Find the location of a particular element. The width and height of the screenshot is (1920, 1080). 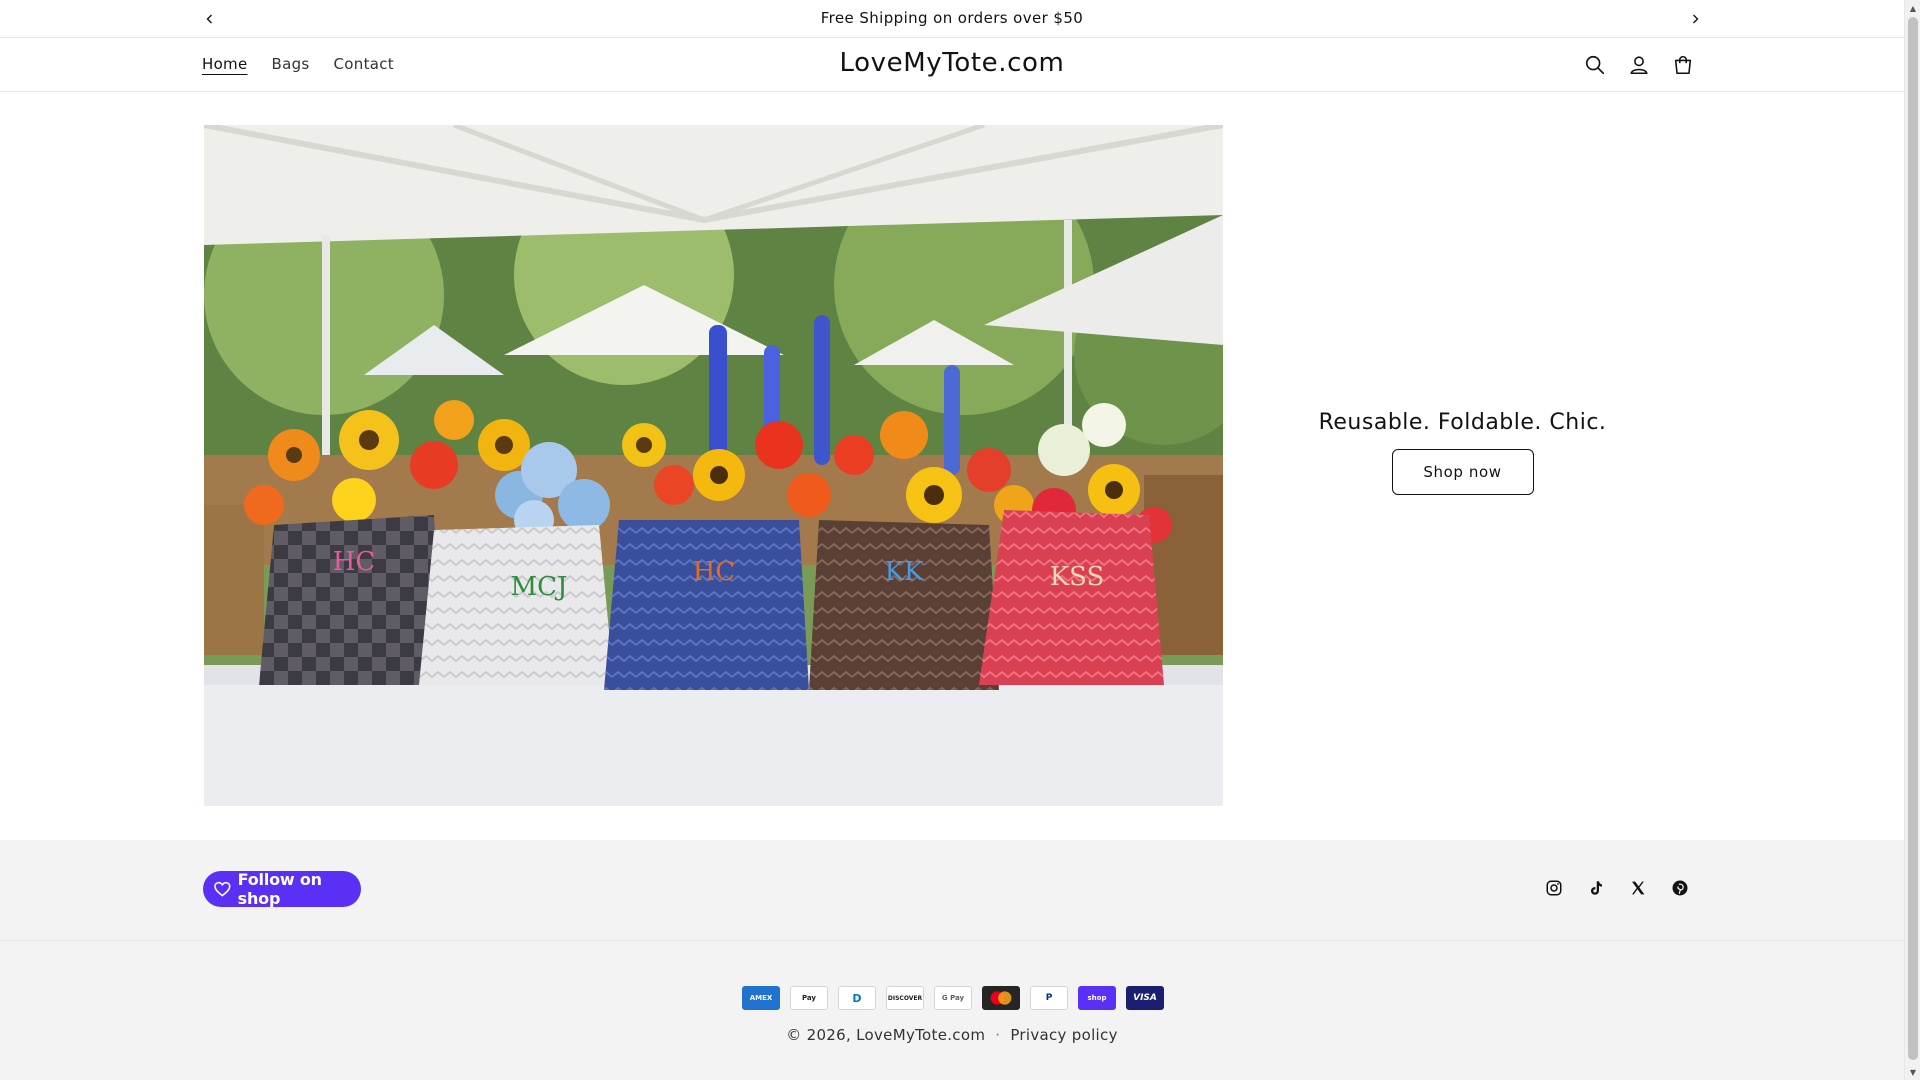

google-pay-icon: G Pay is located at coordinates (953, 998).